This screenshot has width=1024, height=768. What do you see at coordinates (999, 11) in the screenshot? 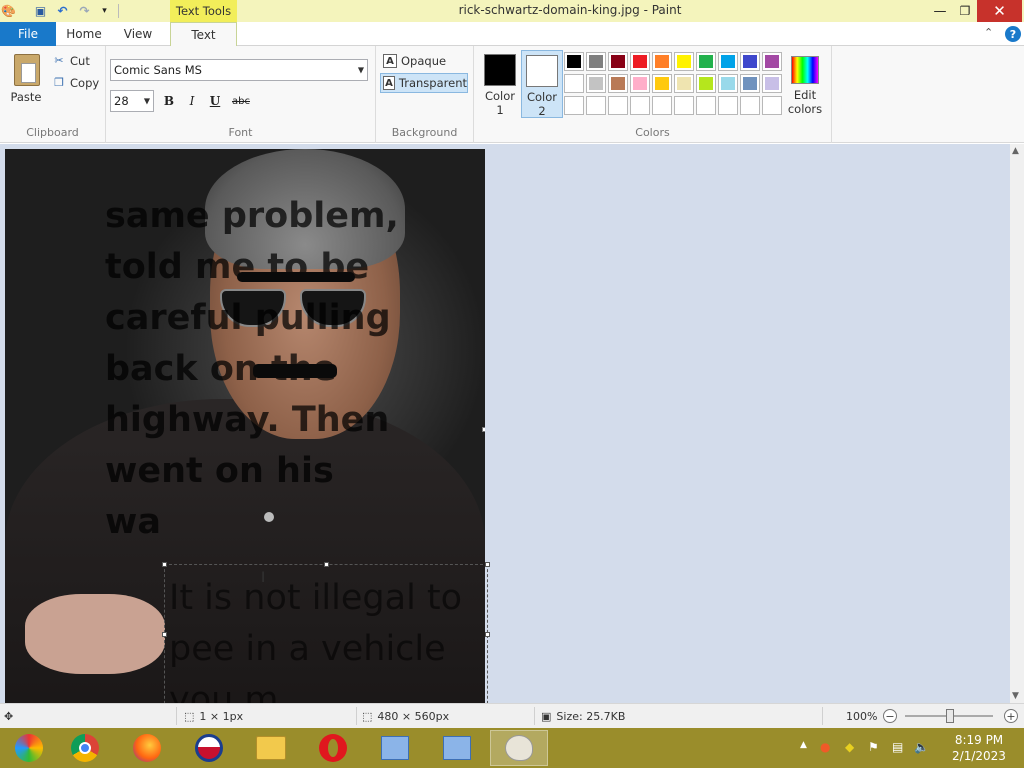
I see `close-button: ✕` at bounding box center [999, 11].